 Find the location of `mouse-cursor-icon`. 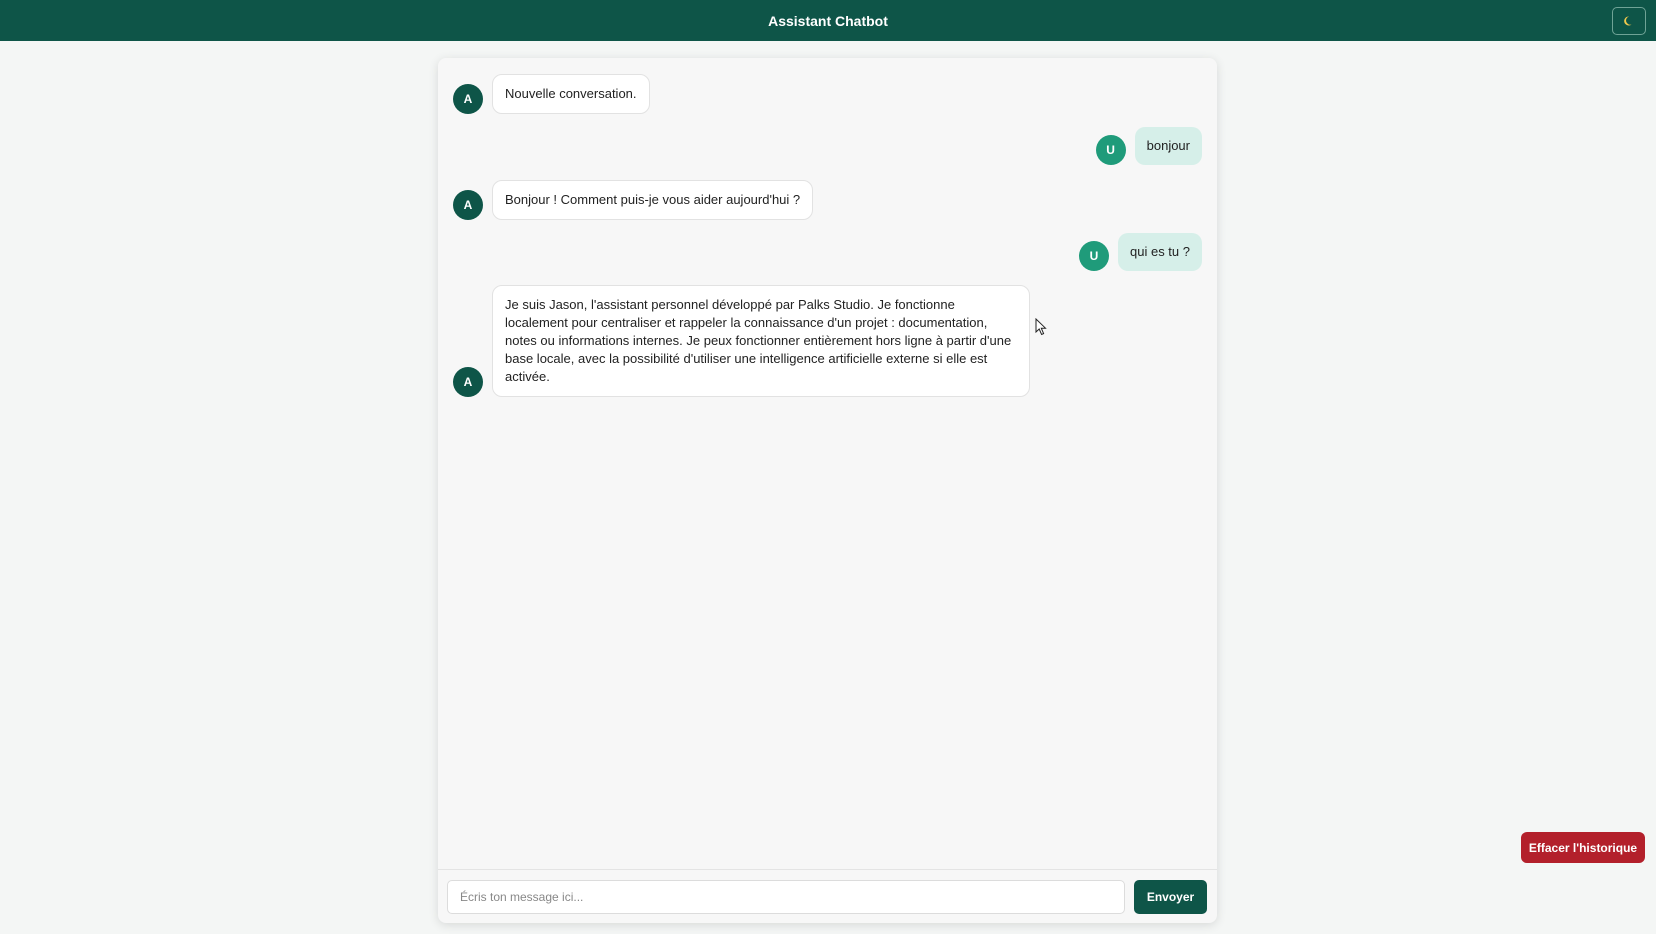

mouse-cursor-icon is located at coordinates (1041, 327).